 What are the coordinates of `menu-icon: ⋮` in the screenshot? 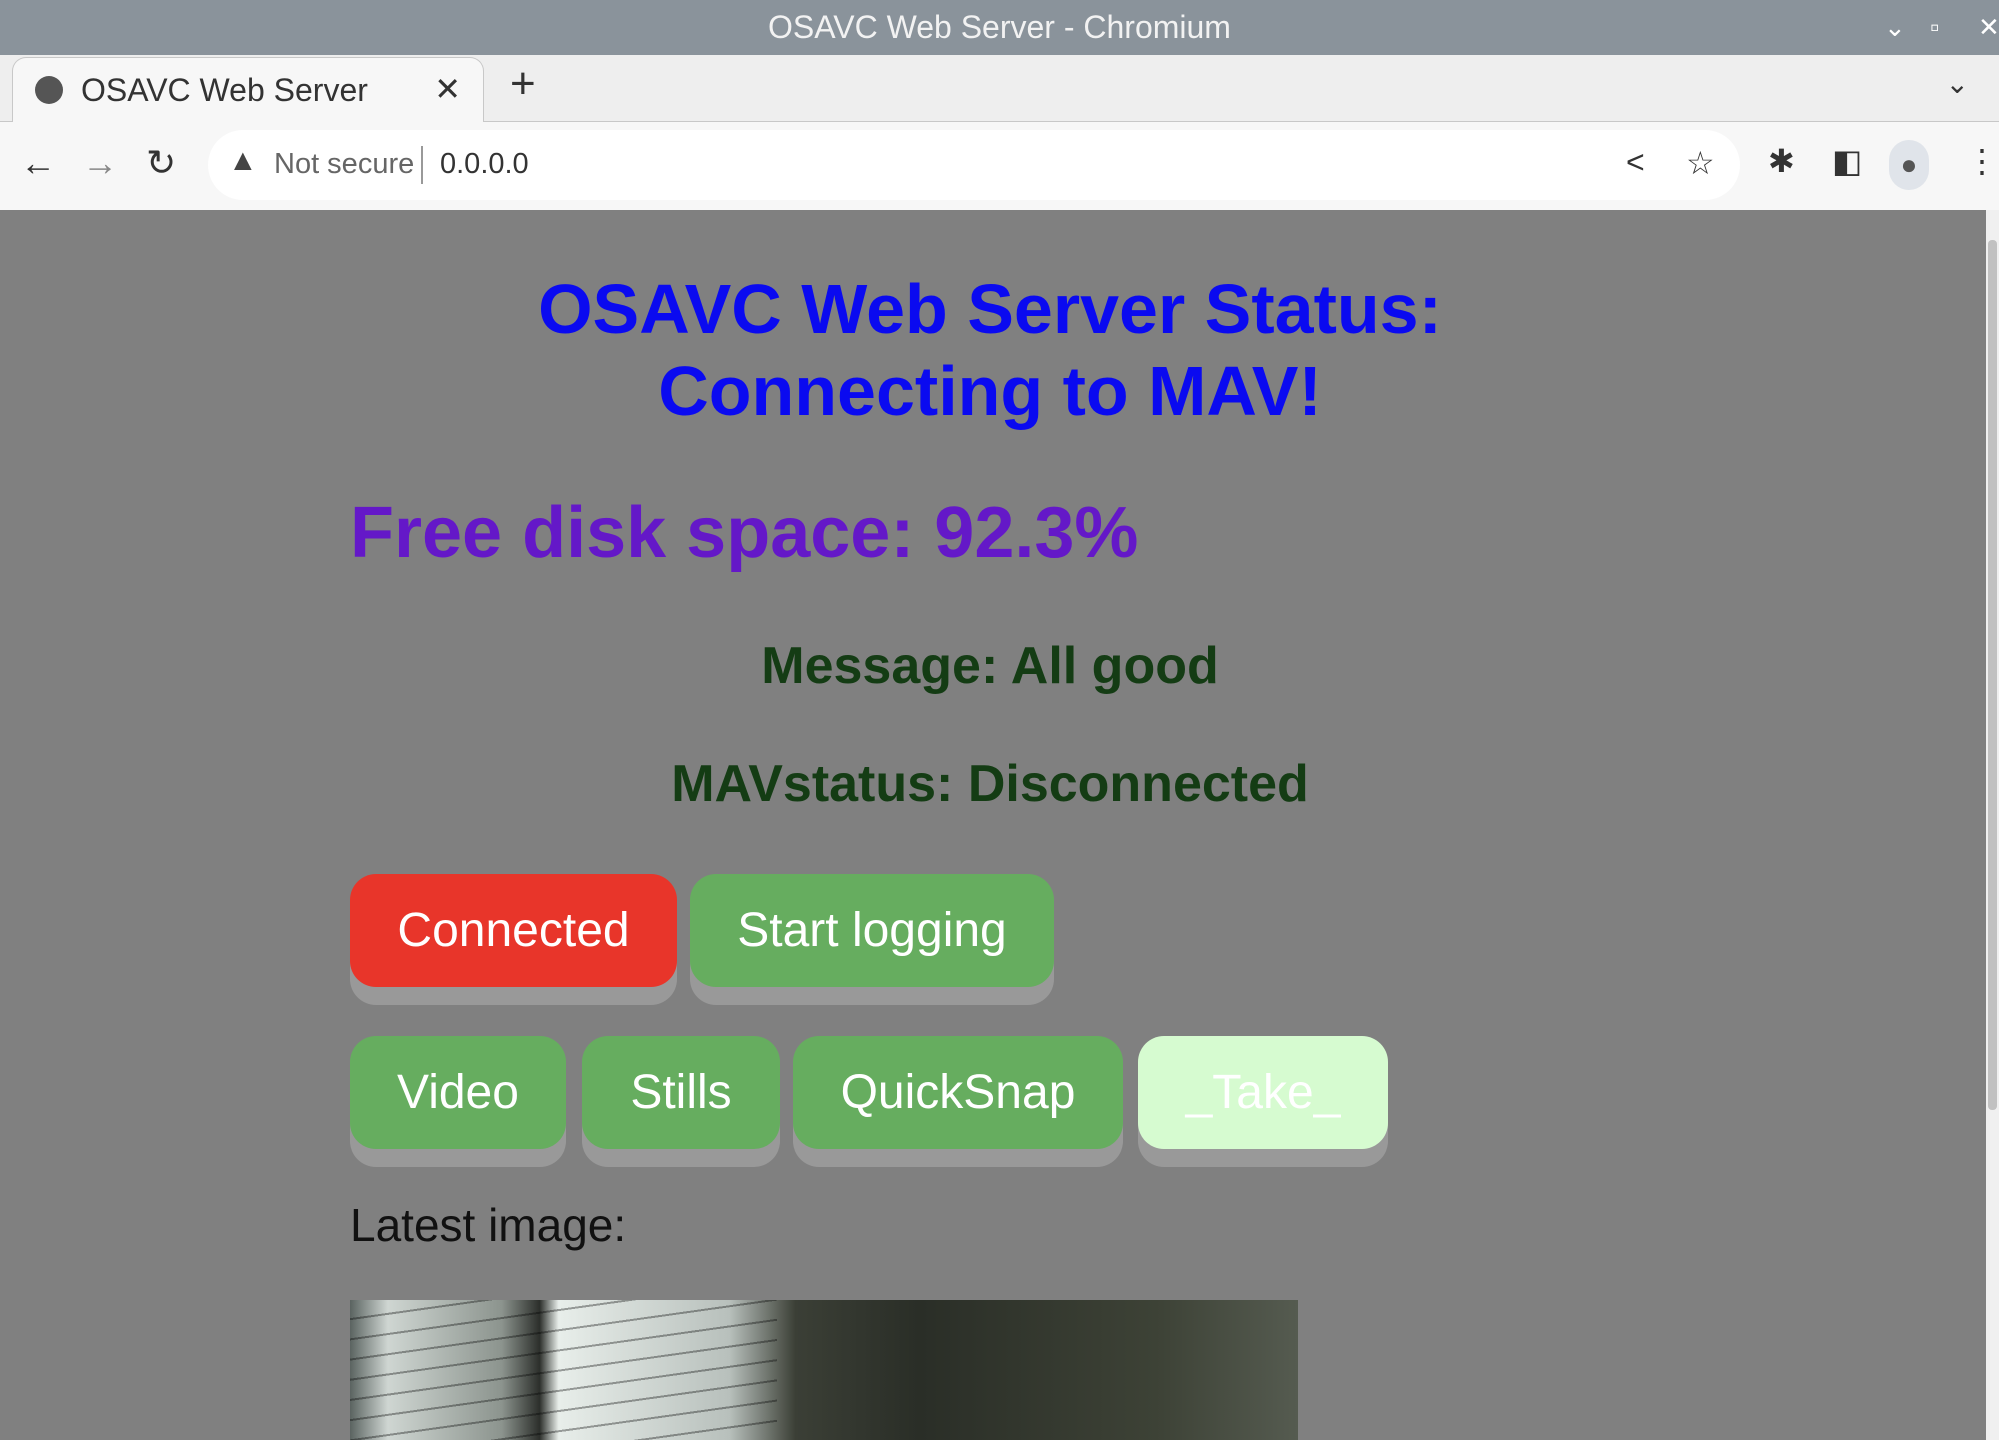 It's located at (1982, 161).